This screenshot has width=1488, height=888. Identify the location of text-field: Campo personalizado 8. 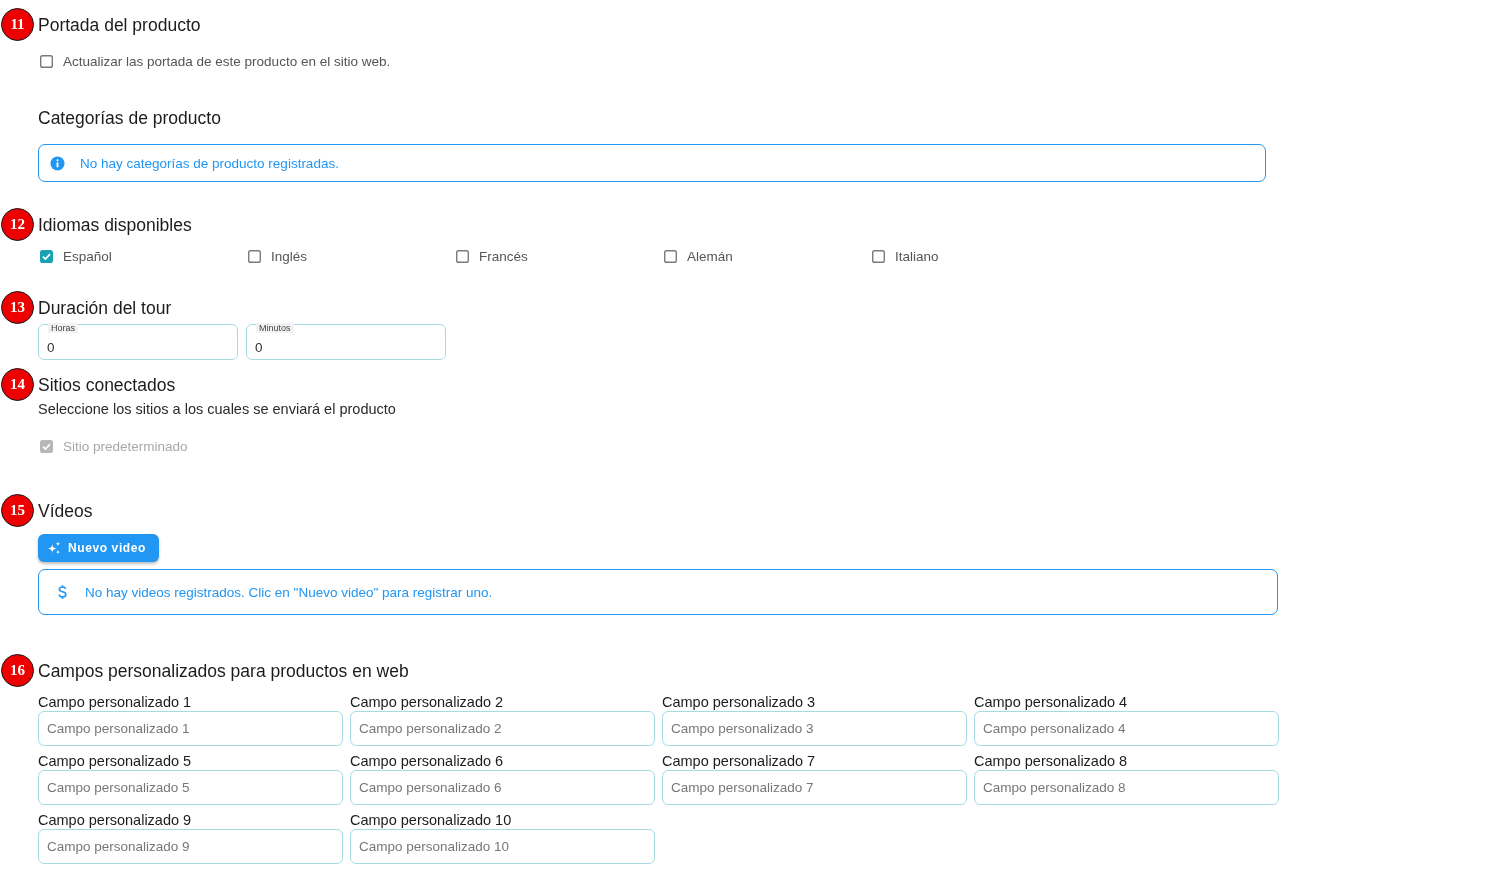
(1126, 787).